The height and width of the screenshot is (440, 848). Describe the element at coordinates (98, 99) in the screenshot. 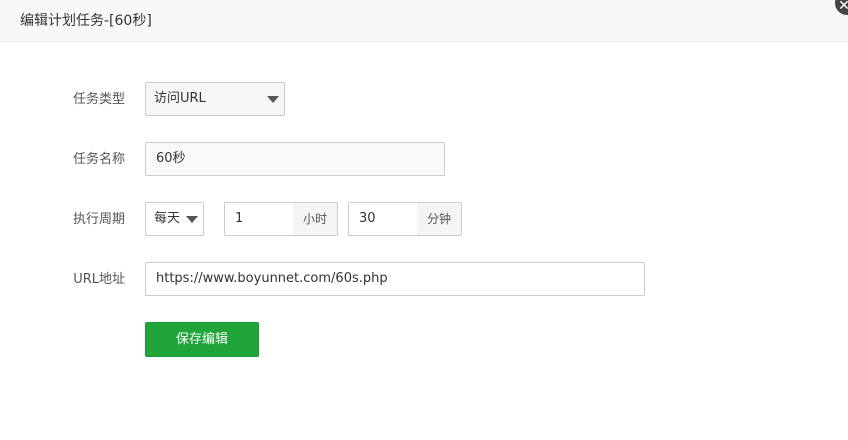

I see `task-type-label: 任务类型` at that location.